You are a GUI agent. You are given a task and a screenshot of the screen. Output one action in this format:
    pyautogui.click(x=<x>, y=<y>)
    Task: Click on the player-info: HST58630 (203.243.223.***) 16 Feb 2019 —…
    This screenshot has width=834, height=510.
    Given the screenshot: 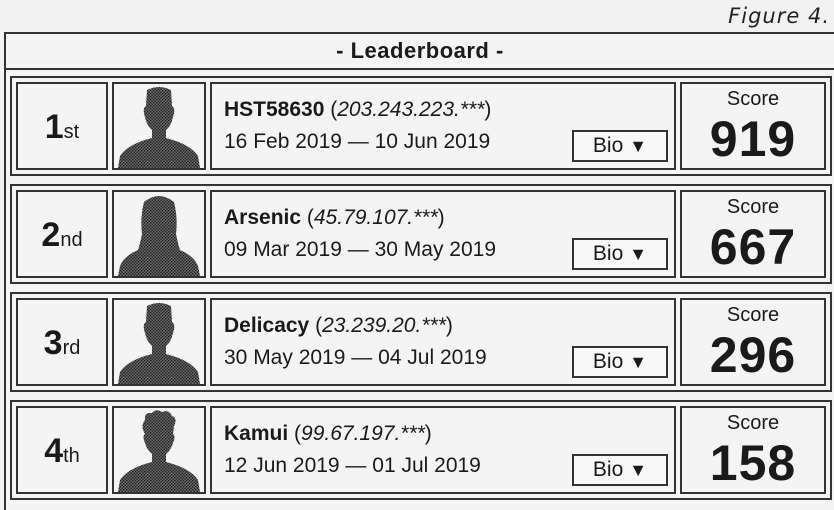 What is the action you would take?
    pyautogui.click(x=443, y=126)
    